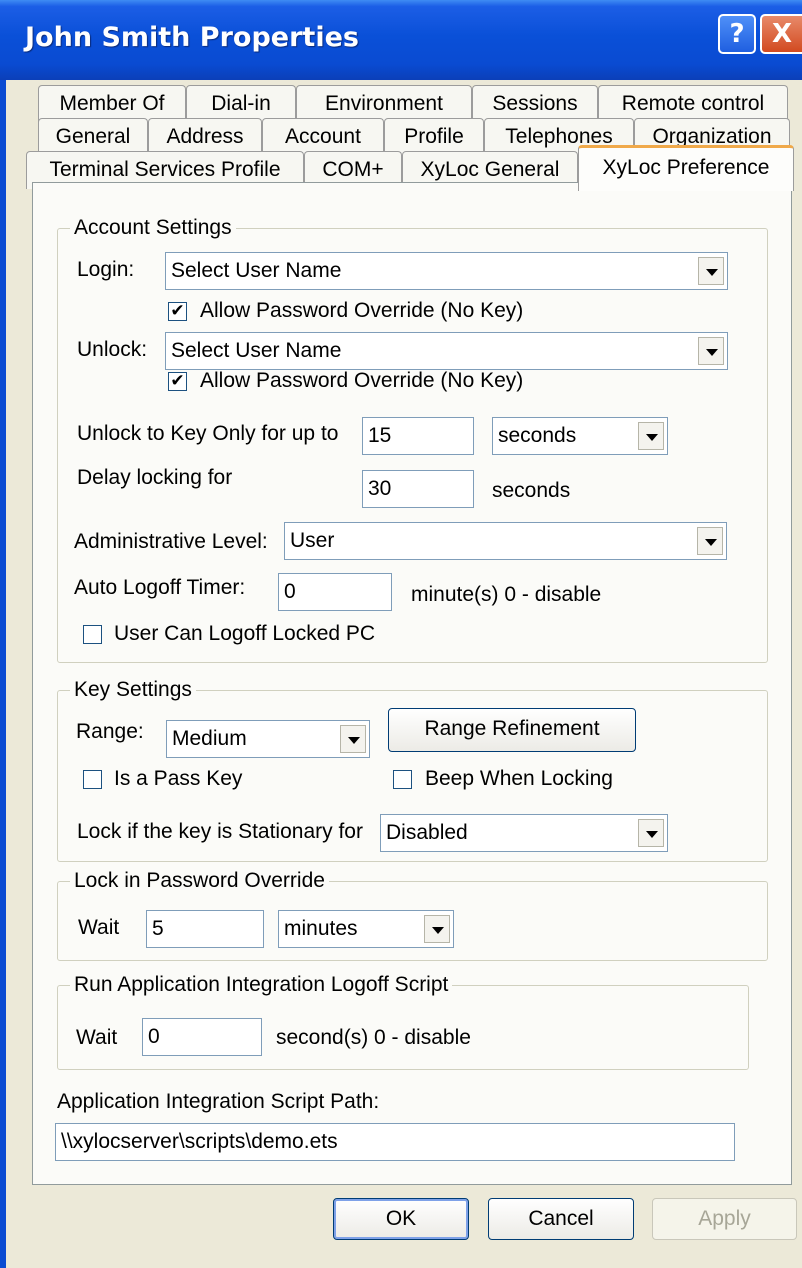  Describe the element at coordinates (256, 350) in the screenshot. I see `unlock-select-value: Select User Name` at that location.